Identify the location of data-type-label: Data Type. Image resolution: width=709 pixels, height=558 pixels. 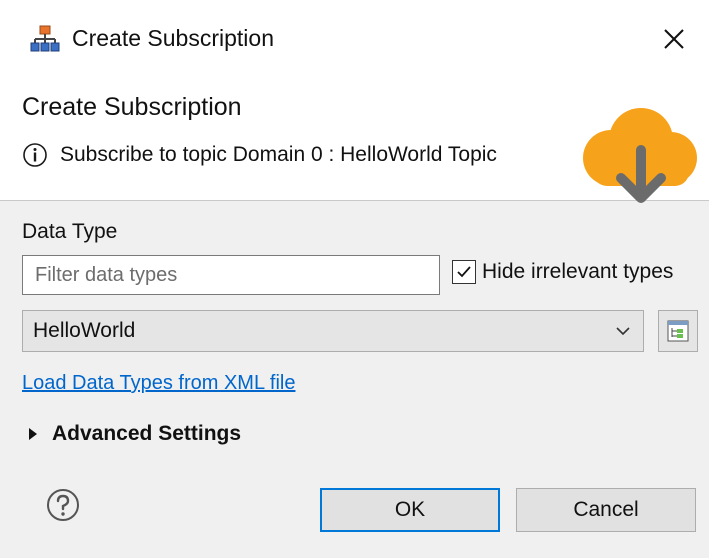
(70, 231).